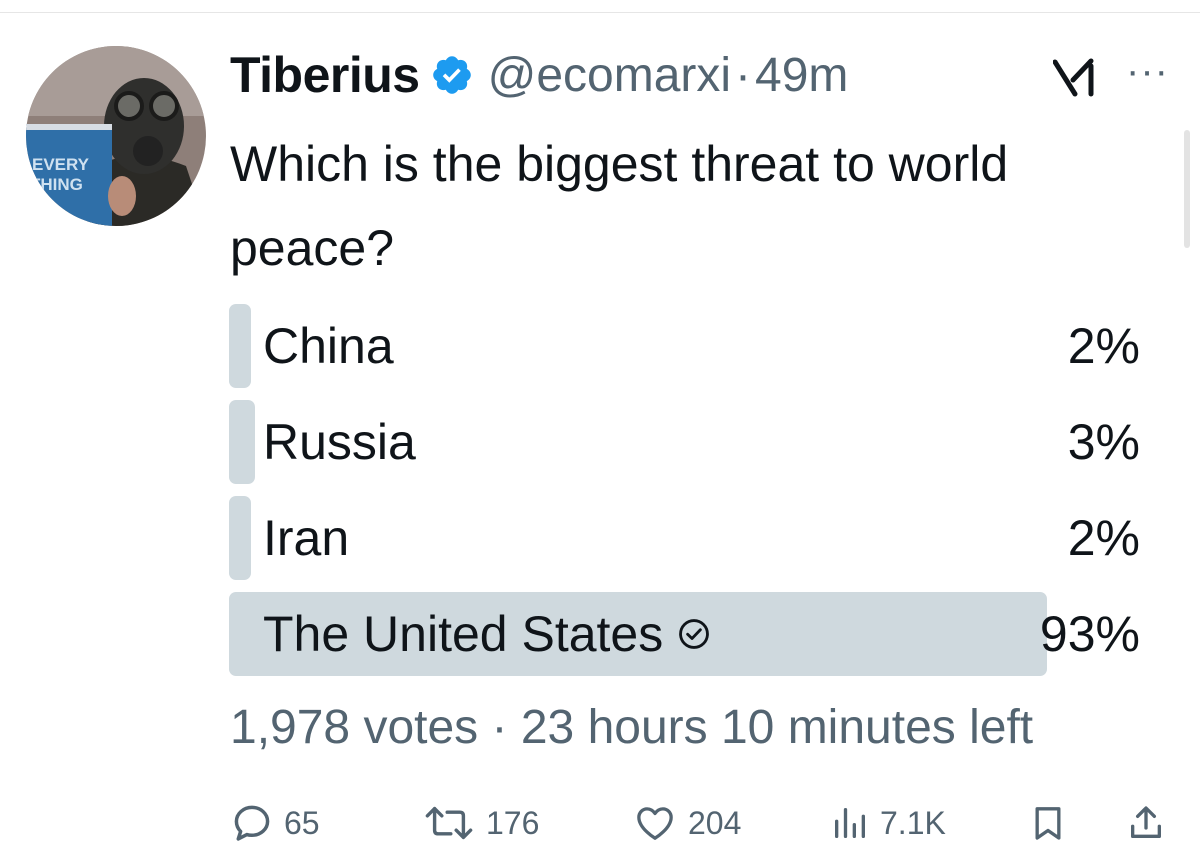  Describe the element at coordinates (686, 442) in the screenshot. I see `poll-option-russia: Russia 3%` at that location.